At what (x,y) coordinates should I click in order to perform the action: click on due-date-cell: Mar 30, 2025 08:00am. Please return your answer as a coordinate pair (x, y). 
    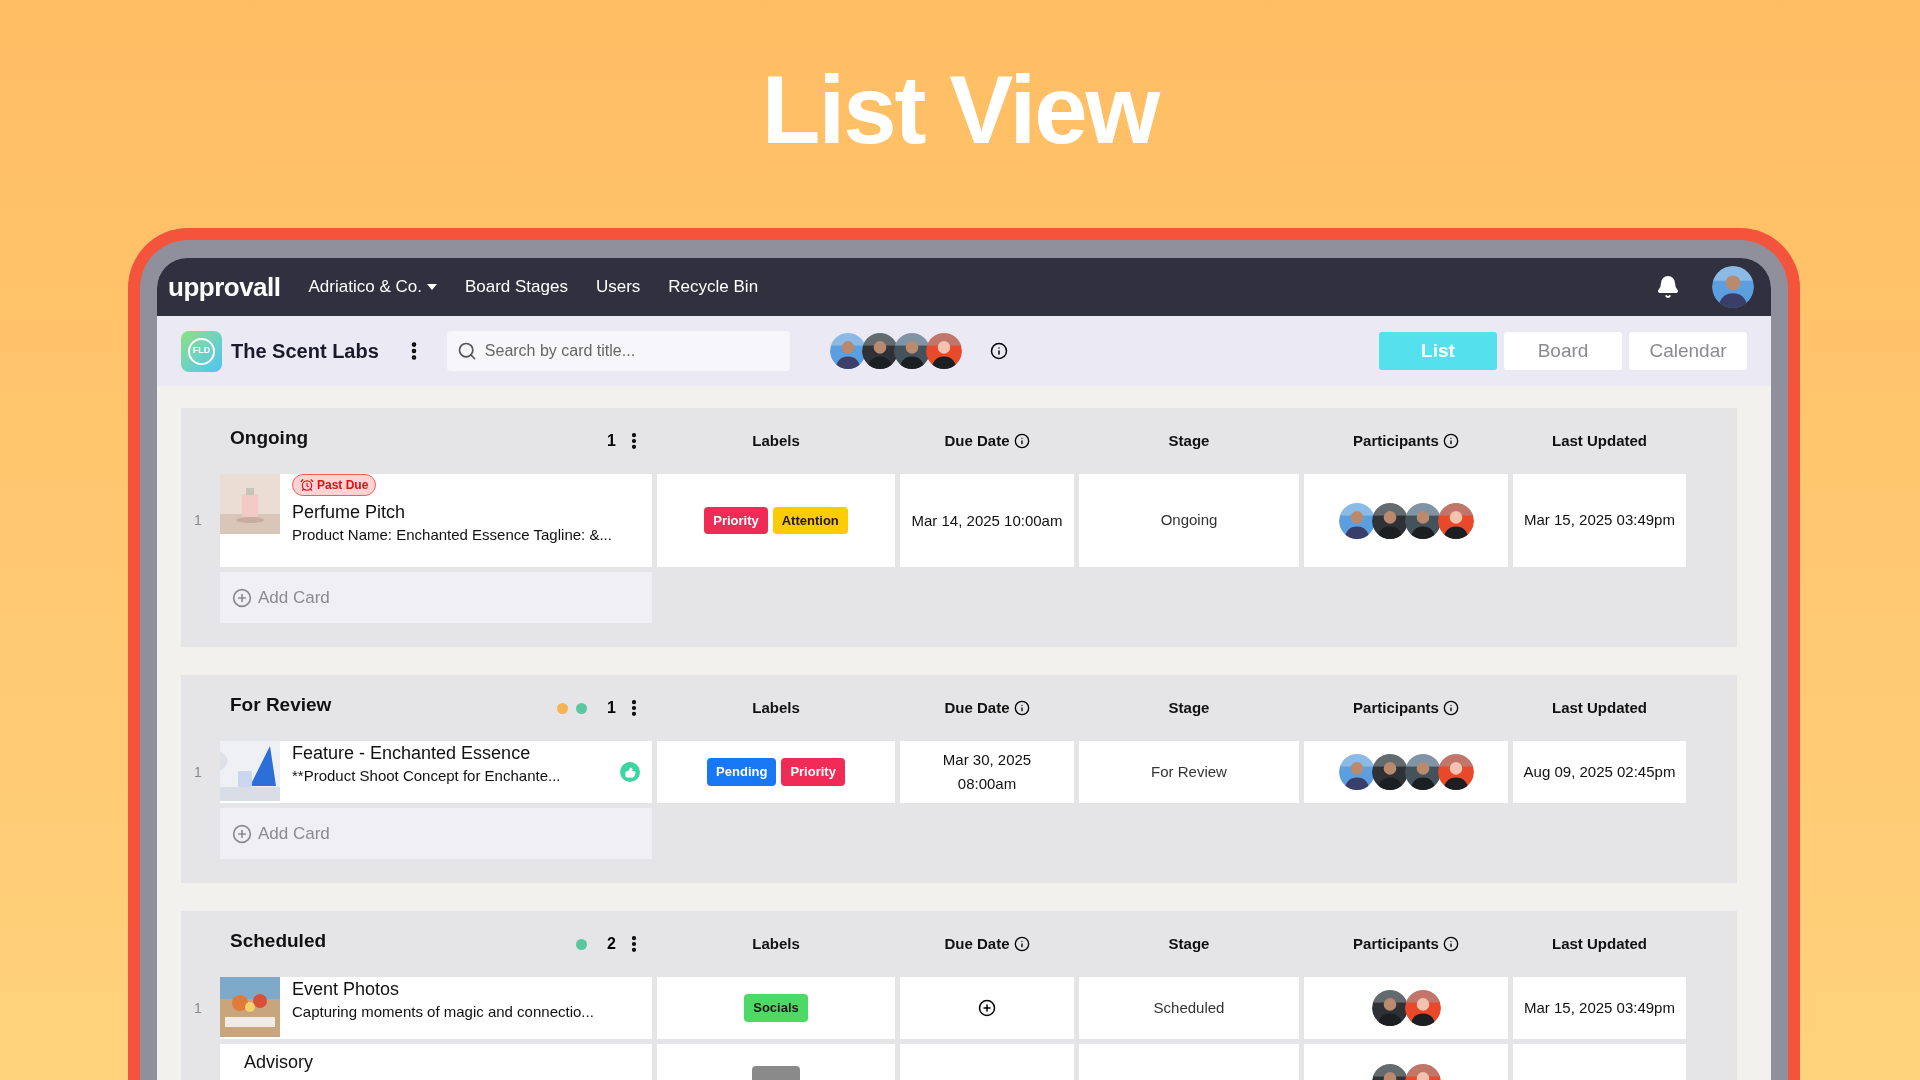
    Looking at the image, I should click on (987, 772).